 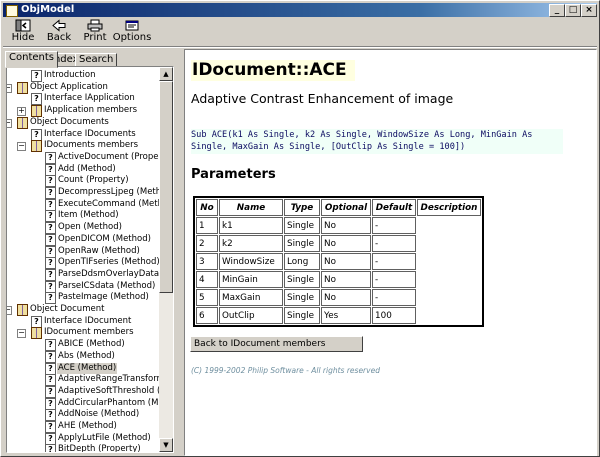 What do you see at coordinates (83, 122) in the screenshot?
I see `tree-folder: − Object Documents` at bounding box center [83, 122].